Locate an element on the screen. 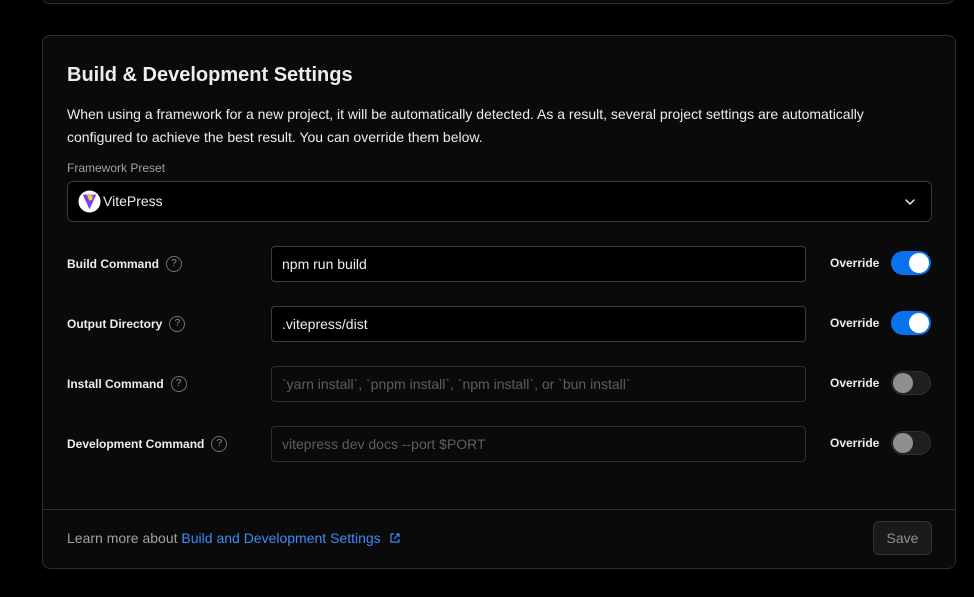 This screenshot has width=974, height=597. external-link-icon is located at coordinates (394, 538).